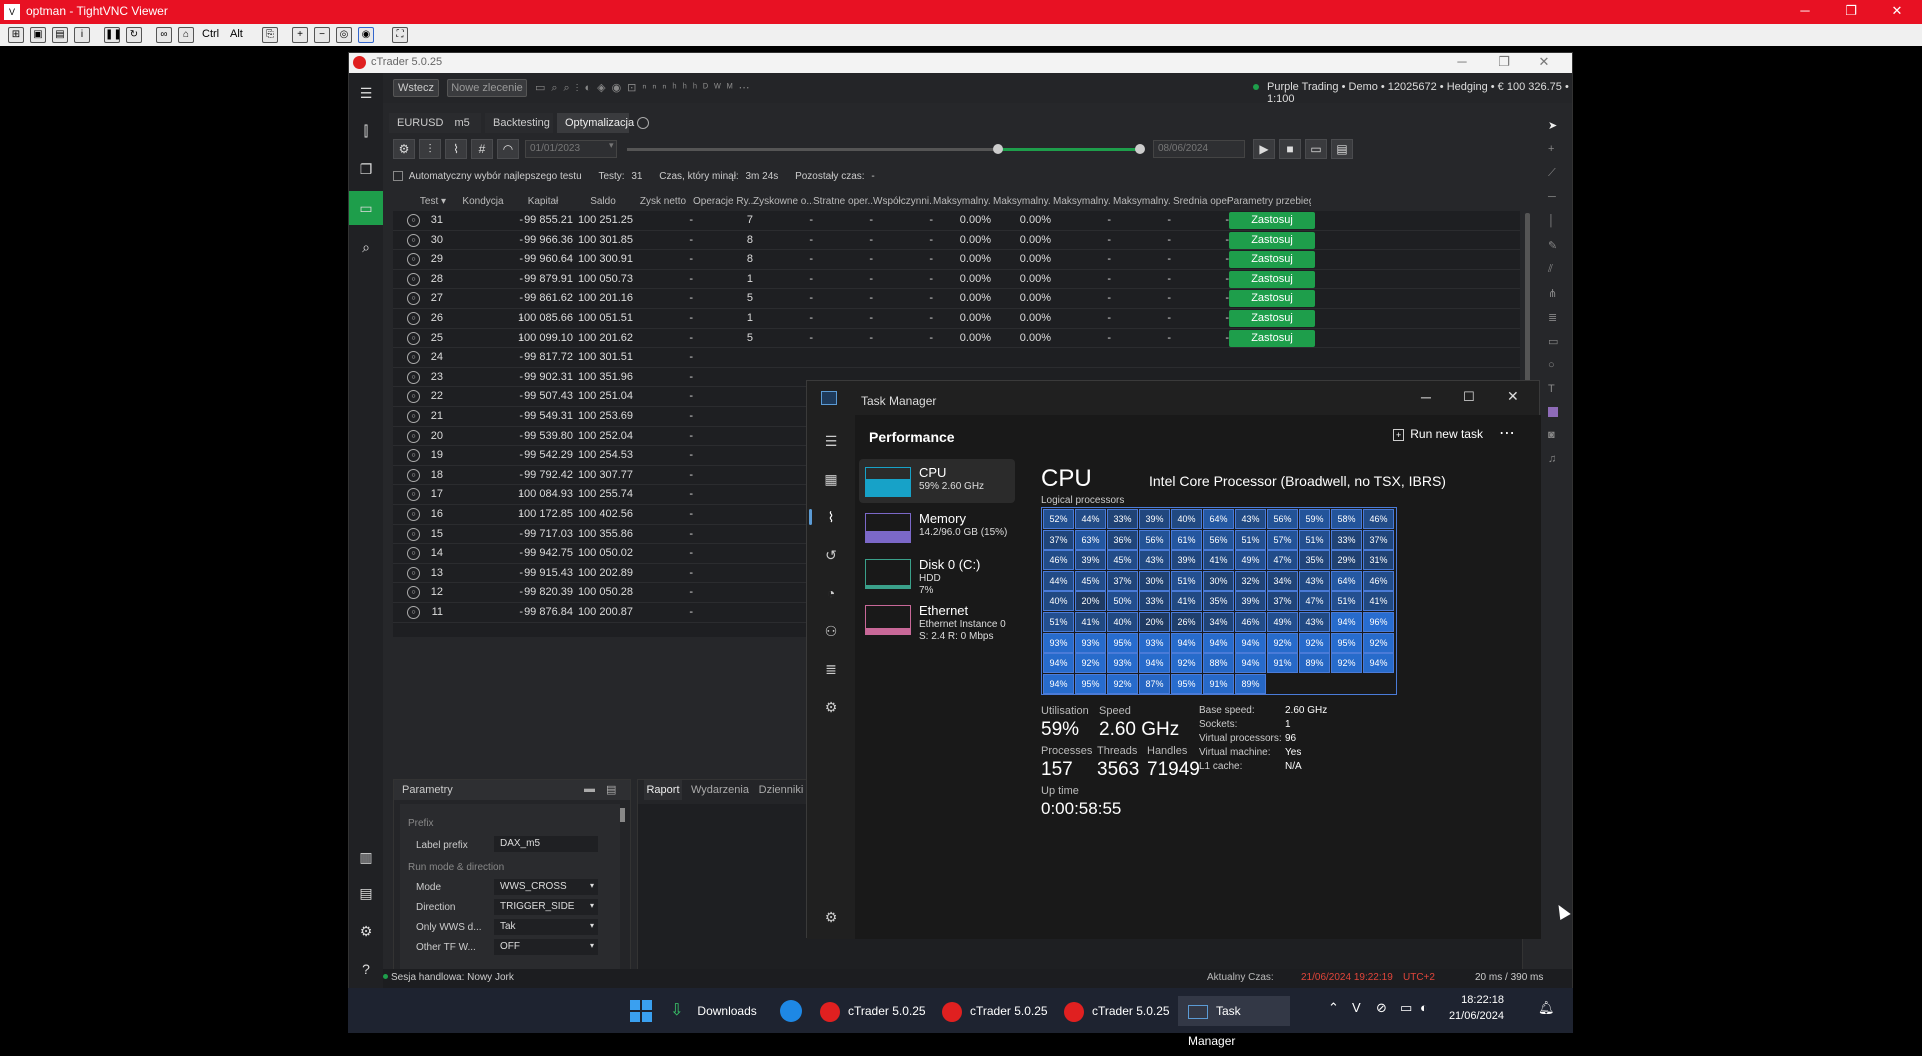 The height and width of the screenshot is (1056, 1922). I want to click on fib-icon: ≣, so click(1552, 317).